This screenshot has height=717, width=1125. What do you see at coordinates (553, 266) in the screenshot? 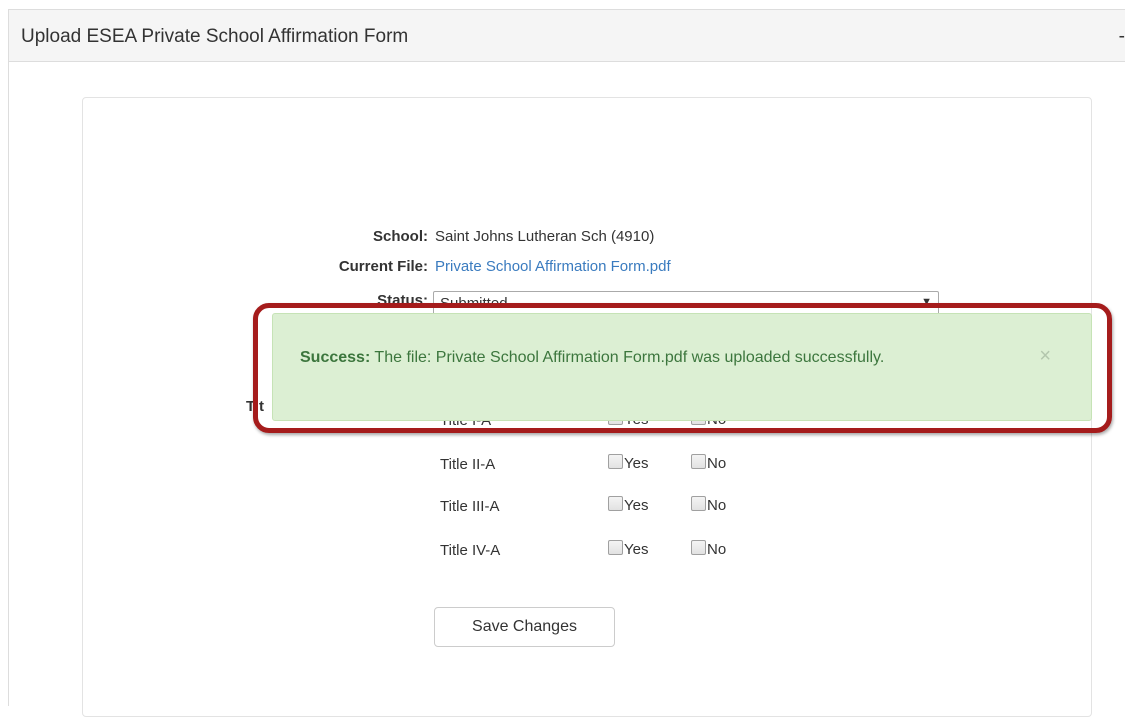
I see `current-file-link: Private School Affirmation Form.pdf` at bounding box center [553, 266].